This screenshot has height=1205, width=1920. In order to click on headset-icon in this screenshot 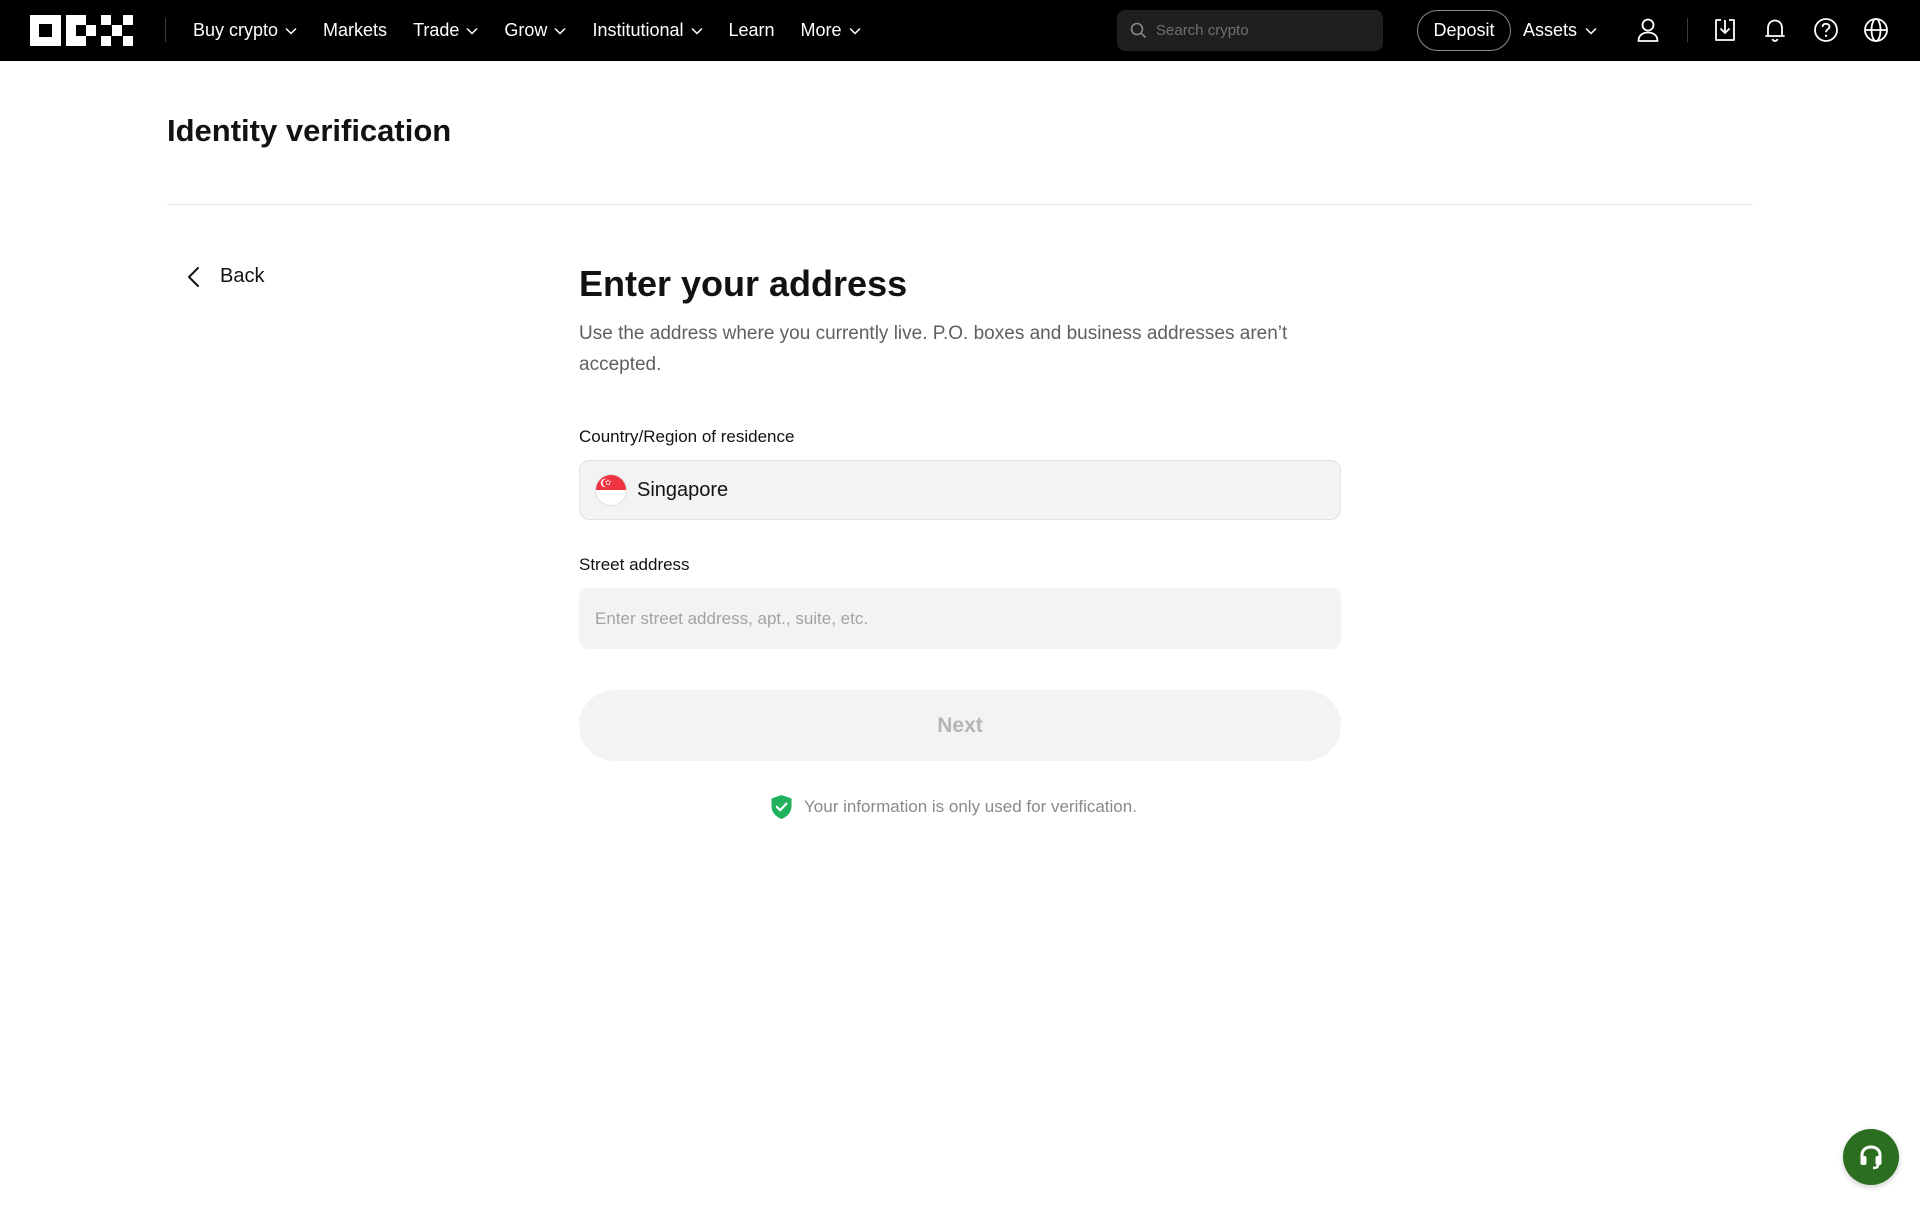, I will do `click(1871, 1157)`.